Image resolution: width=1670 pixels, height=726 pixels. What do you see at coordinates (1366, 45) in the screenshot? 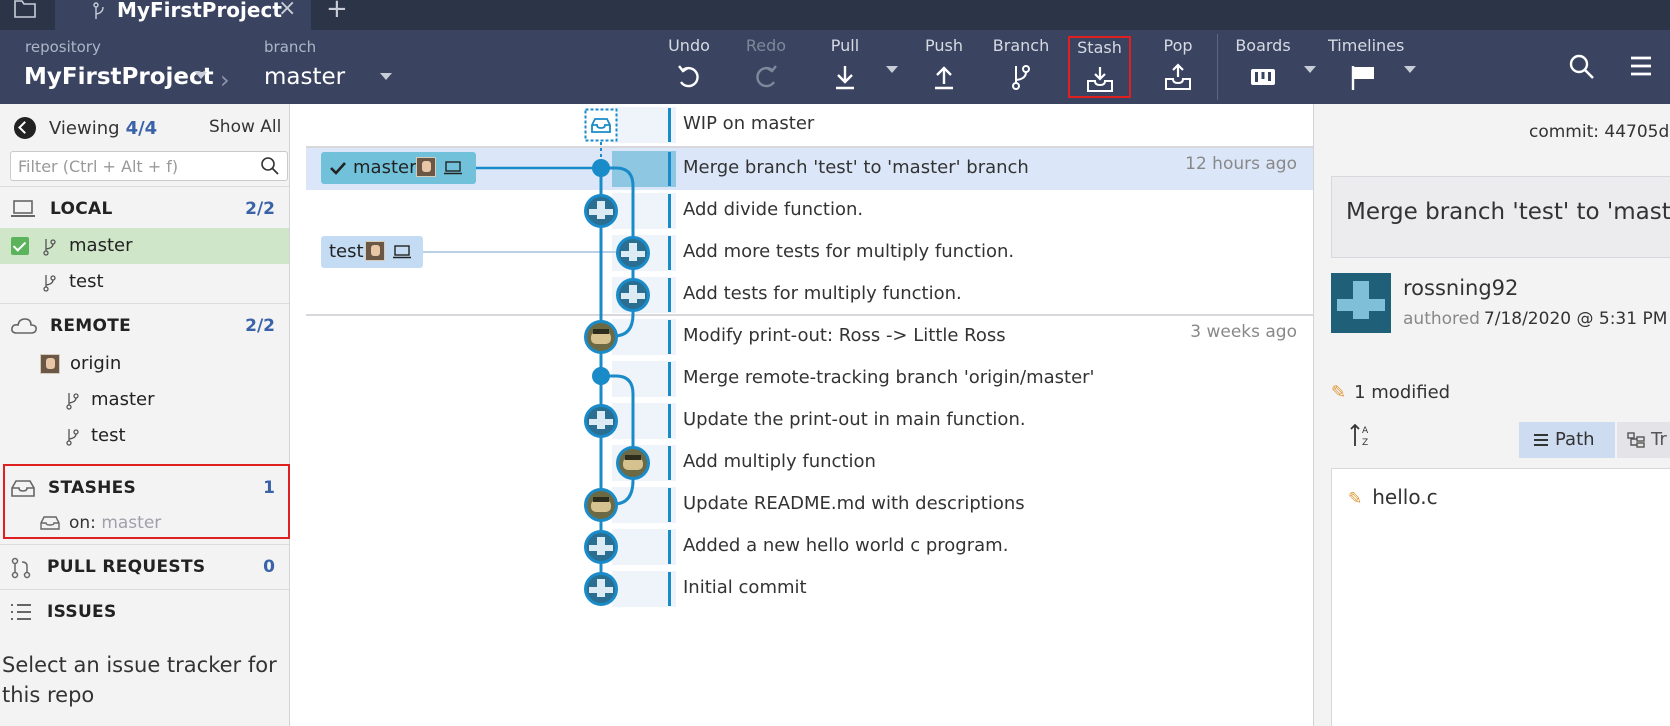
I see `timelines-label: Timelines` at bounding box center [1366, 45].